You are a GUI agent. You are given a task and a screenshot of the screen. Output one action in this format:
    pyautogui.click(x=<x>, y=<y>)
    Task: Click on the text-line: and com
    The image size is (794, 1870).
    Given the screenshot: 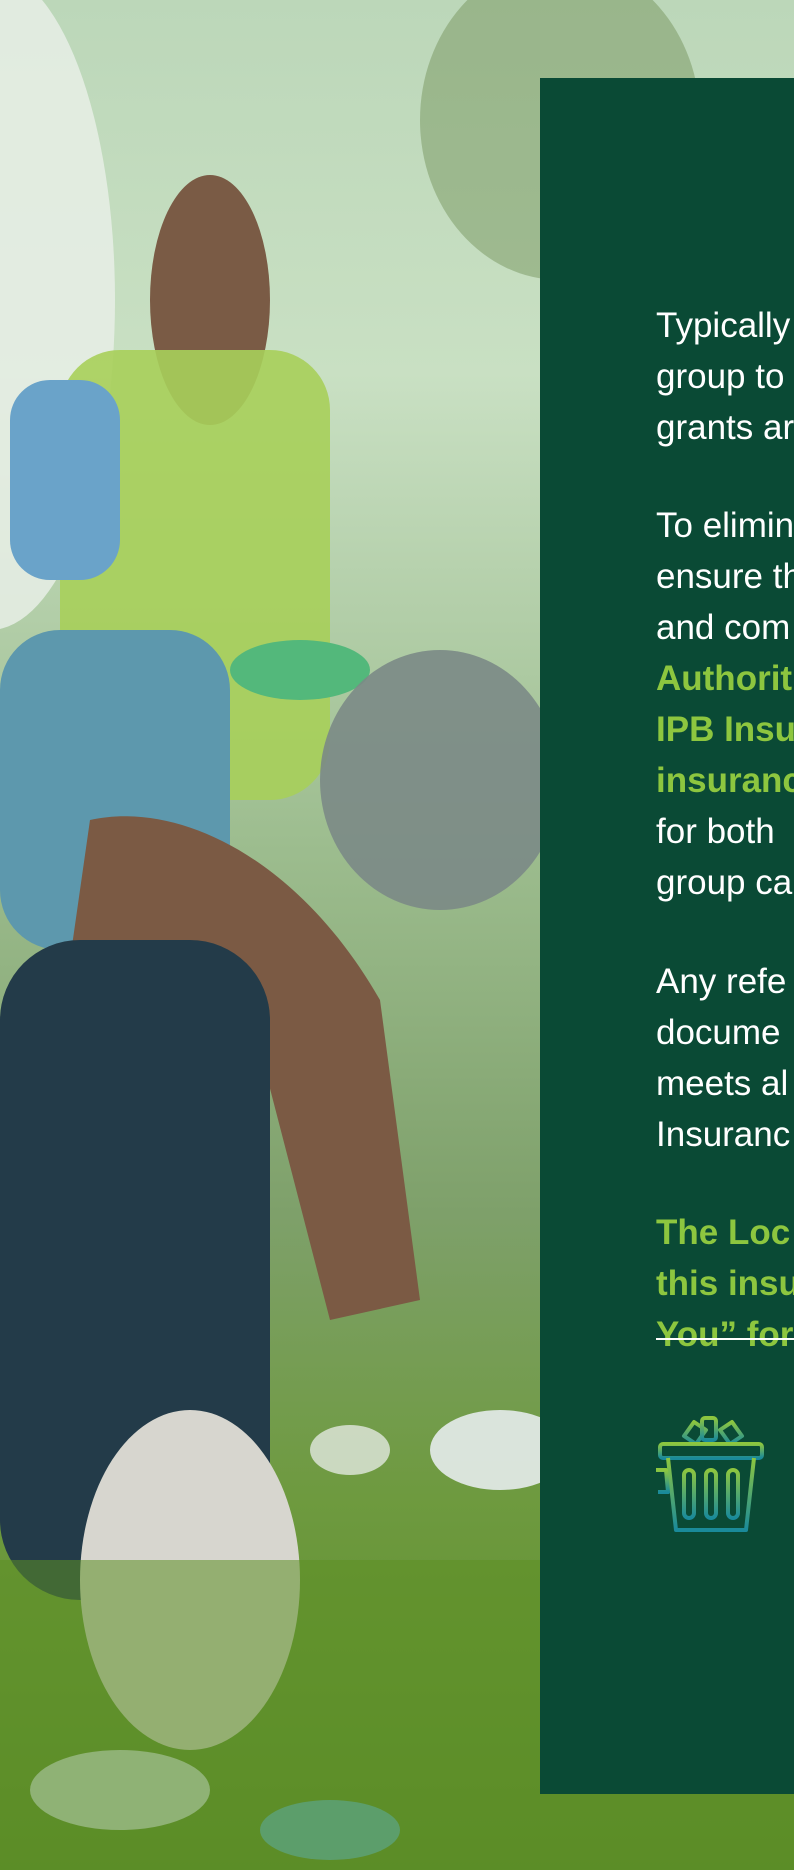 What is the action you would take?
    pyautogui.click(x=723, y=627)
    